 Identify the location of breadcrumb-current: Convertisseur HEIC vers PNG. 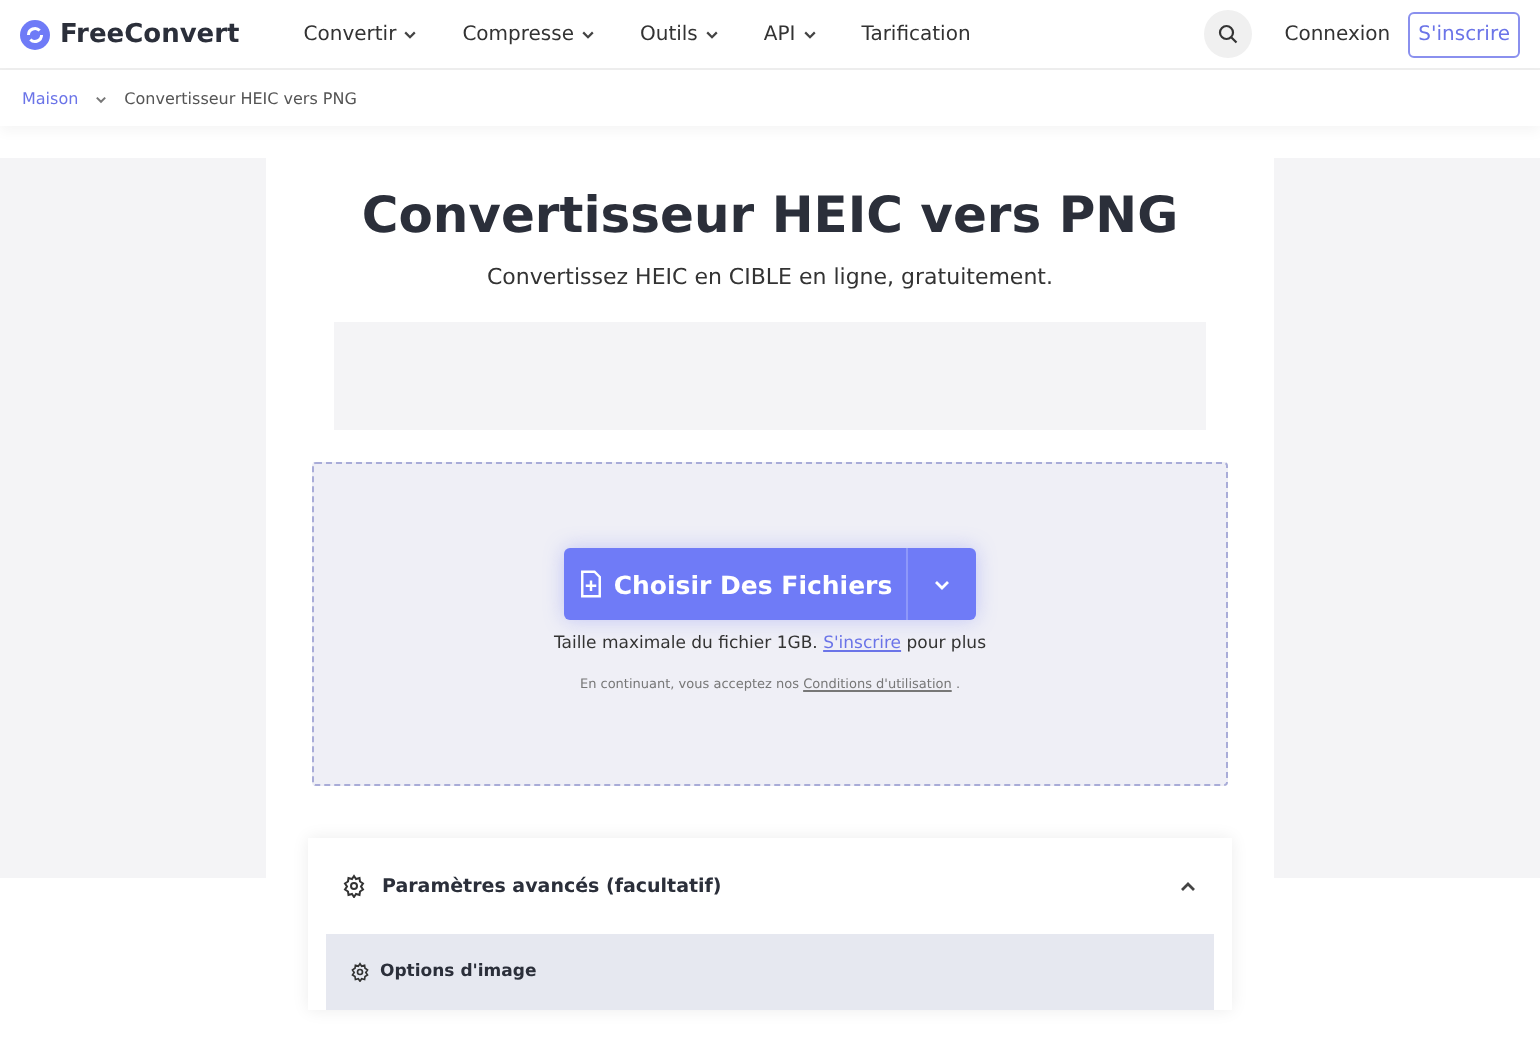
(240, 98).